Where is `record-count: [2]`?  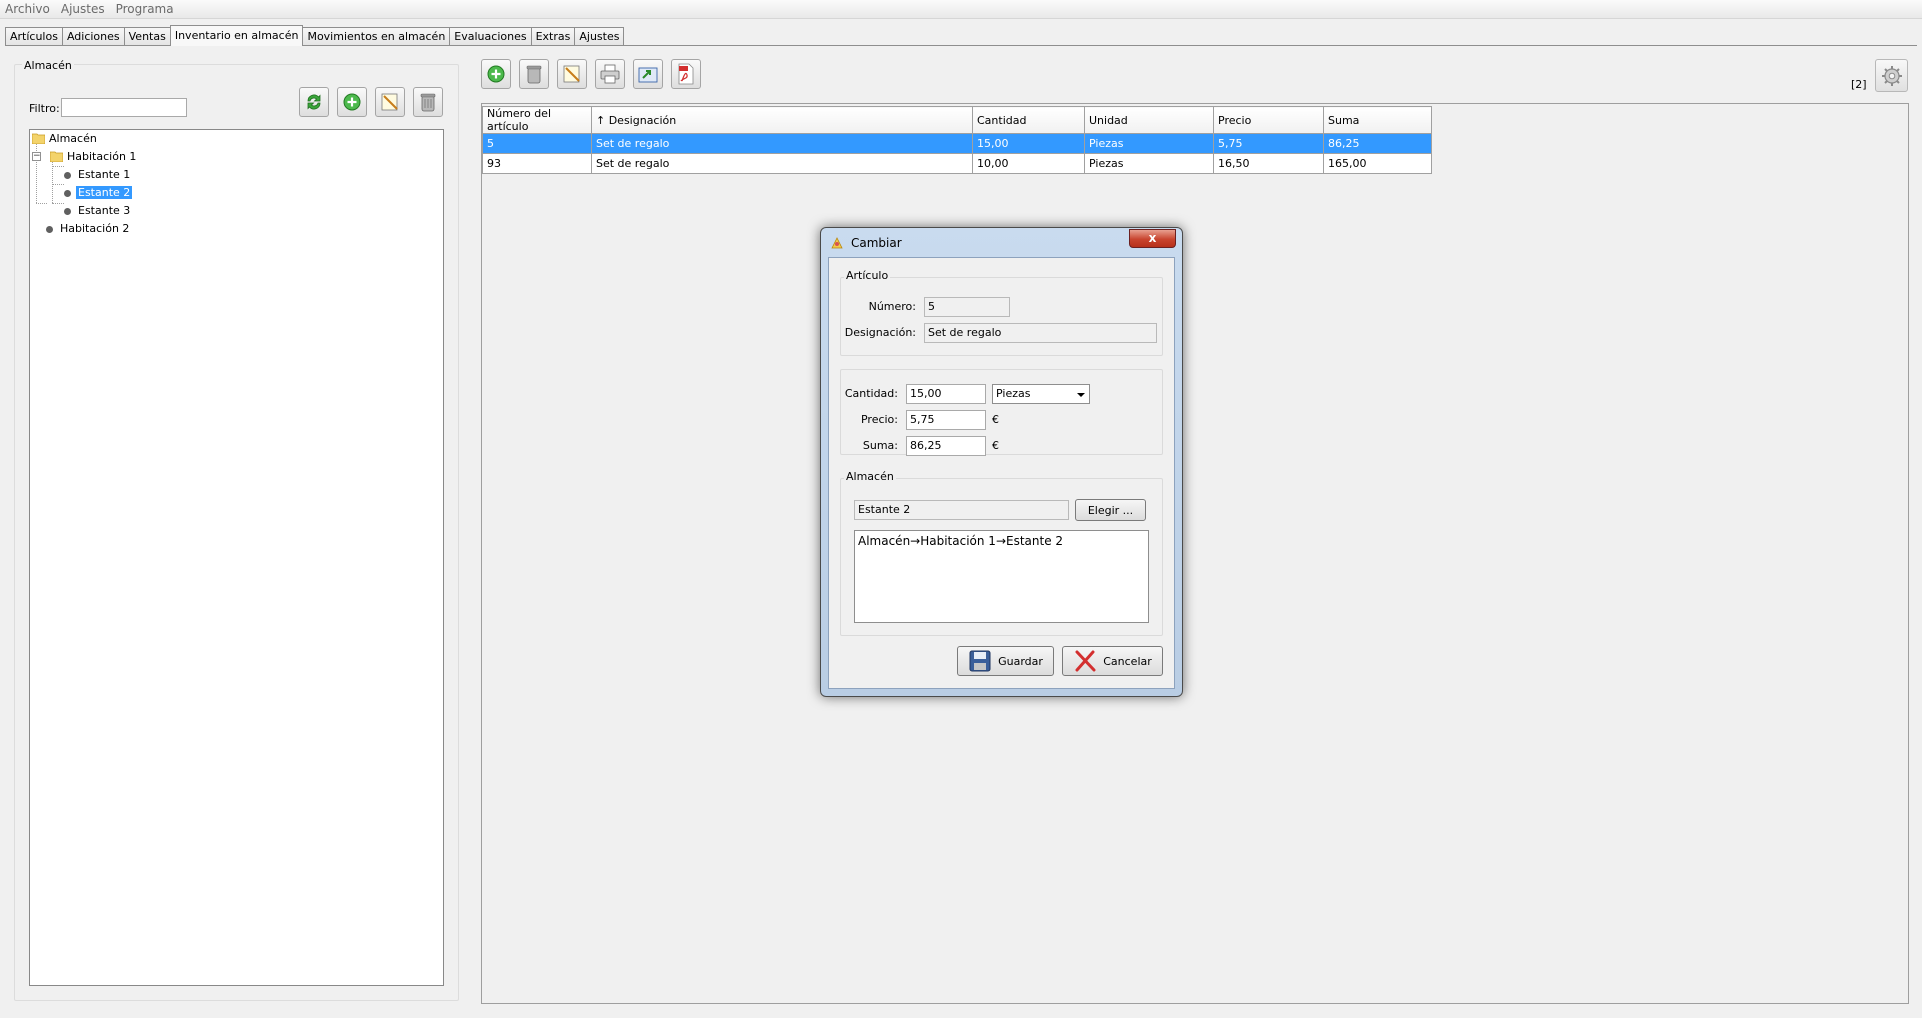
record-count: [2] is located at coordinates (1859, 84).